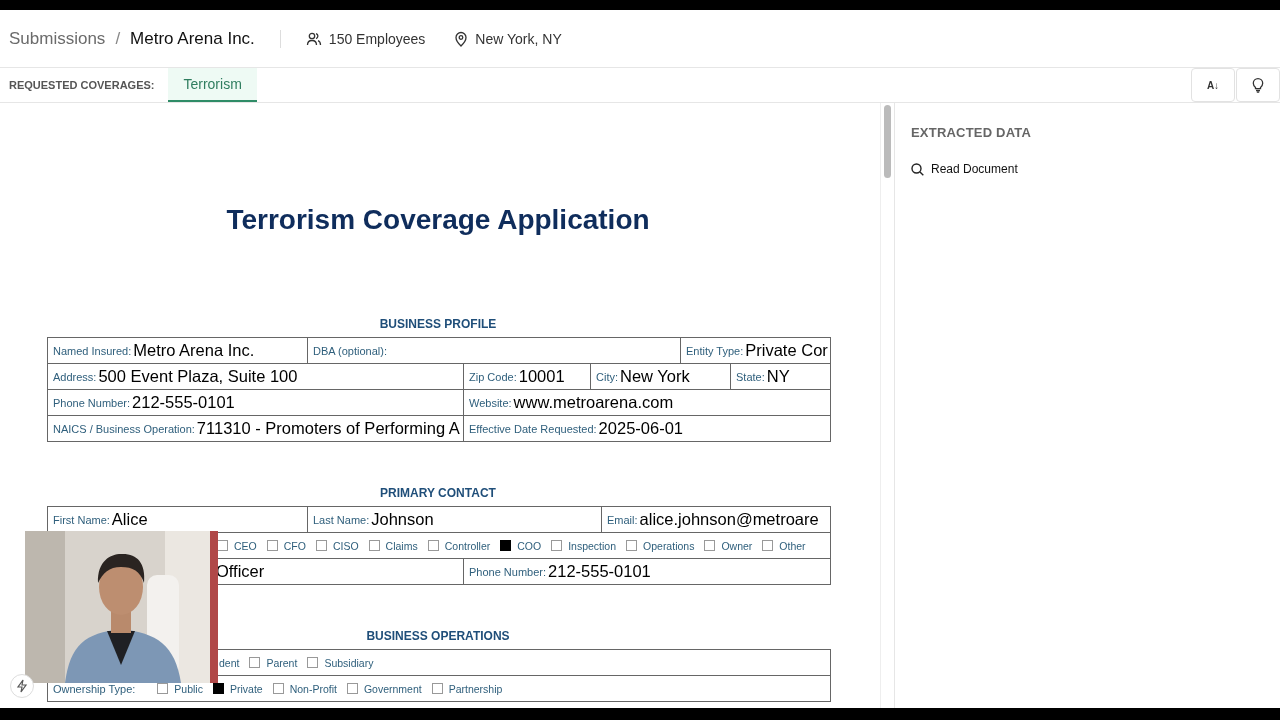  What do you see at coordinates (640, 428) in the screenshot?
I see `field-value: 2025-06-01` at bounding box center [640, 428].